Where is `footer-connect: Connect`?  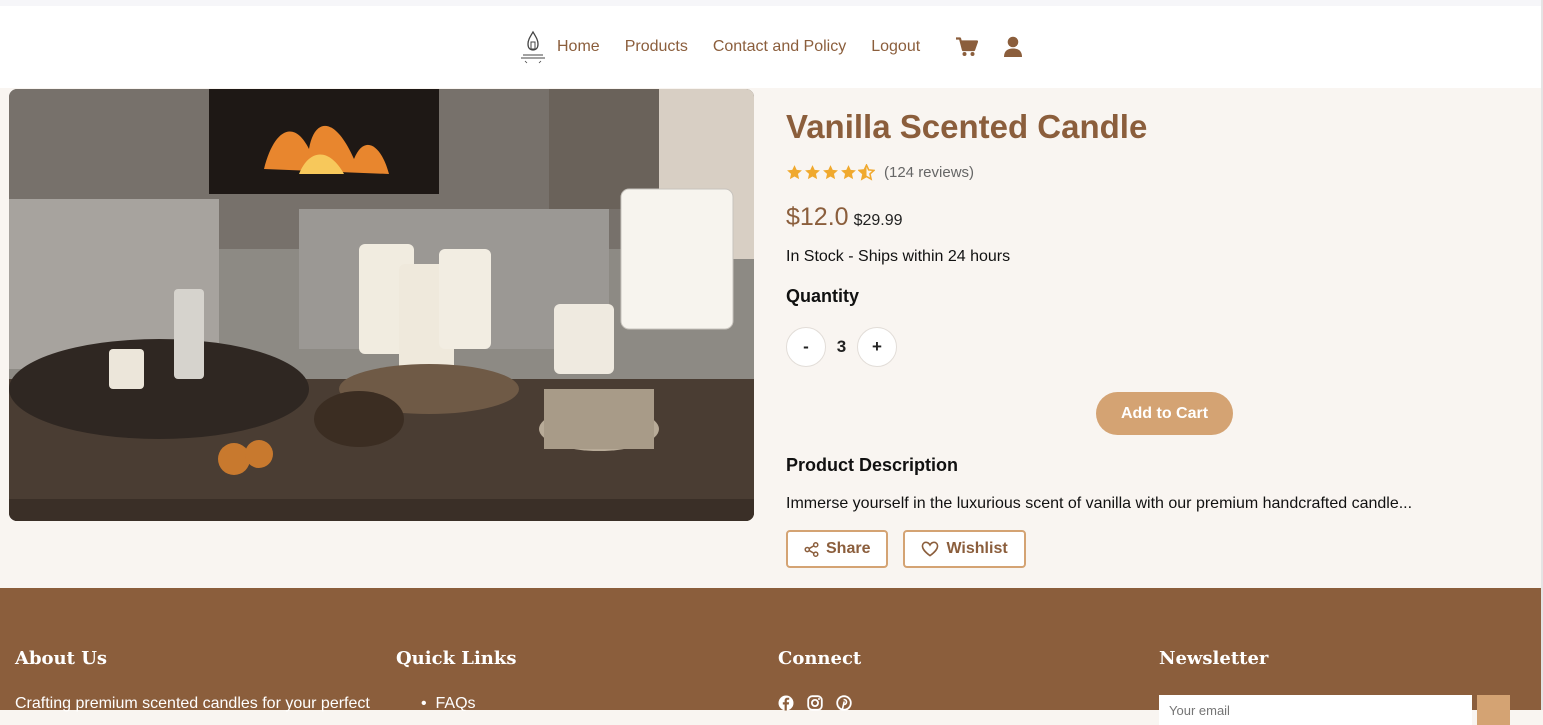 footer-connect: Connect is located at coordinates (819, 658).